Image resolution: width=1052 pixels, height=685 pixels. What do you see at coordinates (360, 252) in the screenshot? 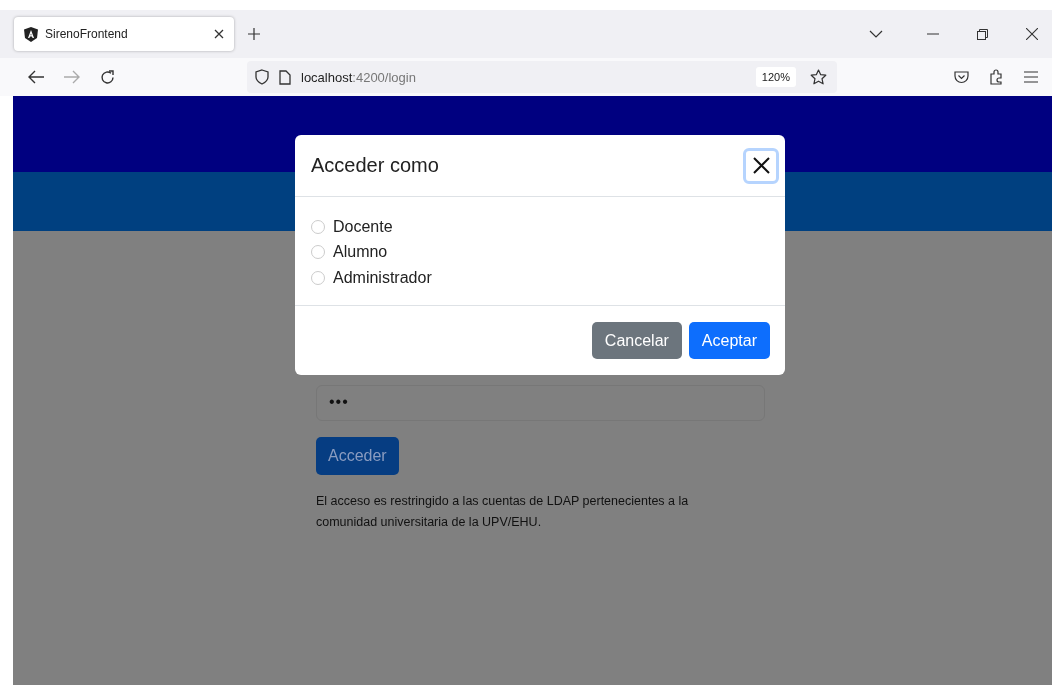
I see `option-label: Alumno` at bounding box center [360, 252].